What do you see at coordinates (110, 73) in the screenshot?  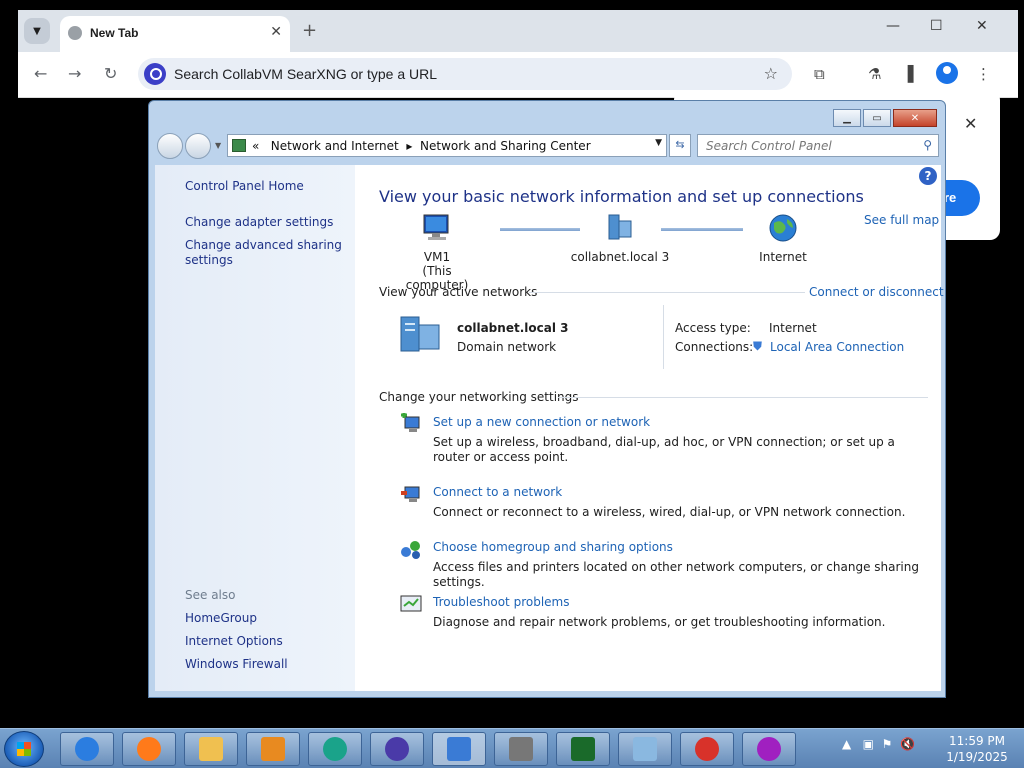 I see `reload-icon: ↻` at bounding box center [110, 73].